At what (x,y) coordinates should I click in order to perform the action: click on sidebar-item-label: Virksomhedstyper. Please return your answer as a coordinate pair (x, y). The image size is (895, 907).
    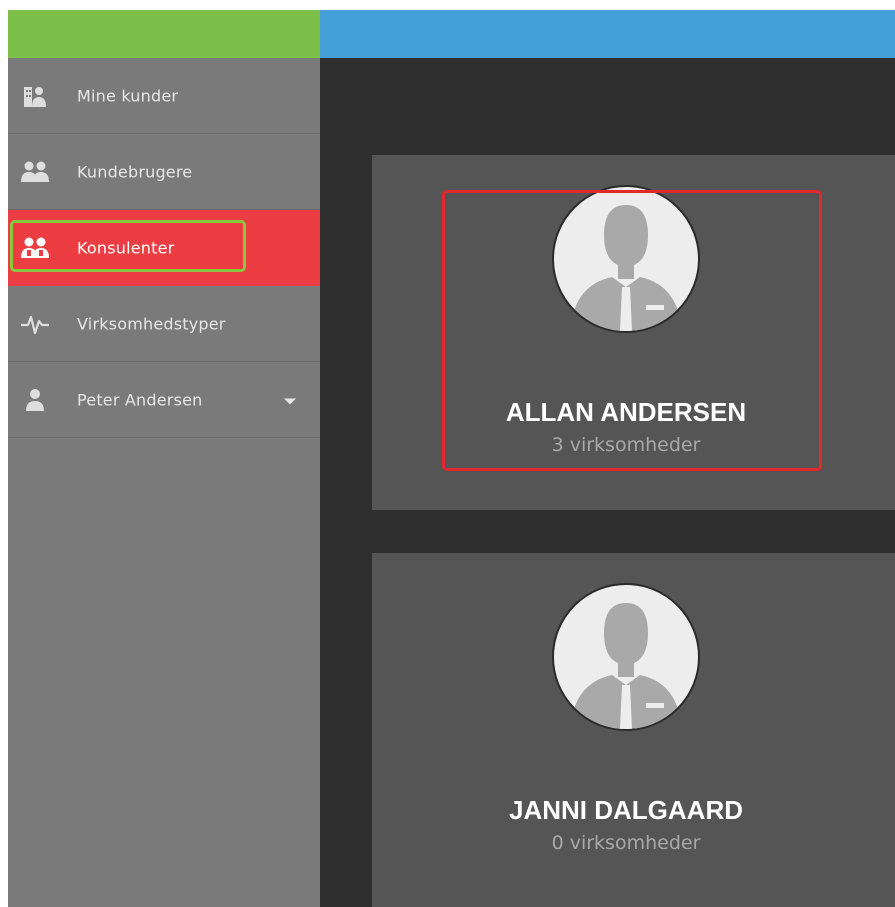
    Looking at the image, I should click on (151, 323).